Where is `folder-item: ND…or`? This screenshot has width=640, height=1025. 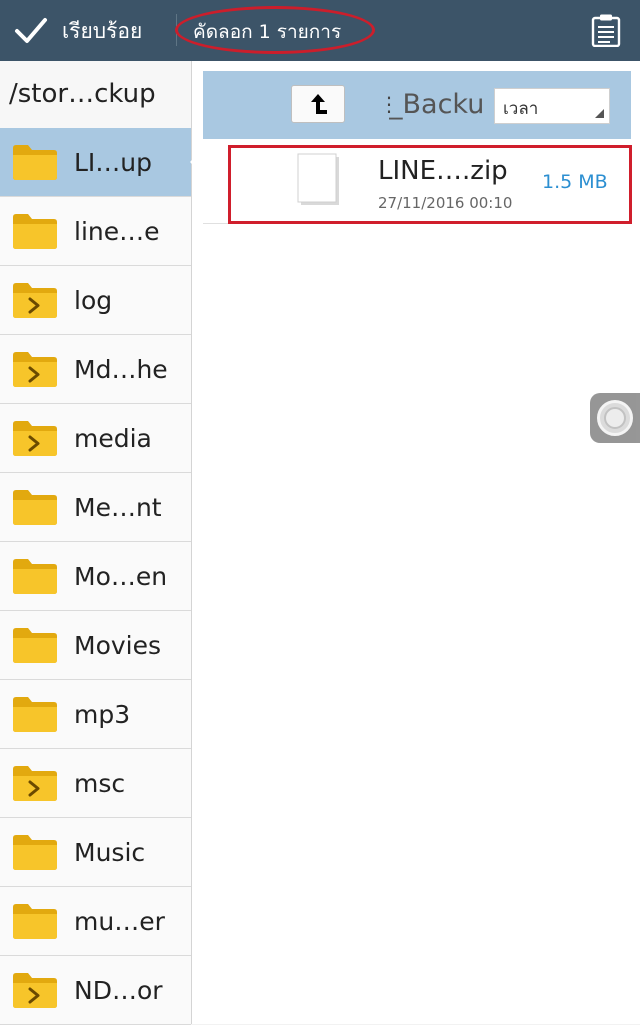
folder-item: ND…or is located at coordinates (95, 990).